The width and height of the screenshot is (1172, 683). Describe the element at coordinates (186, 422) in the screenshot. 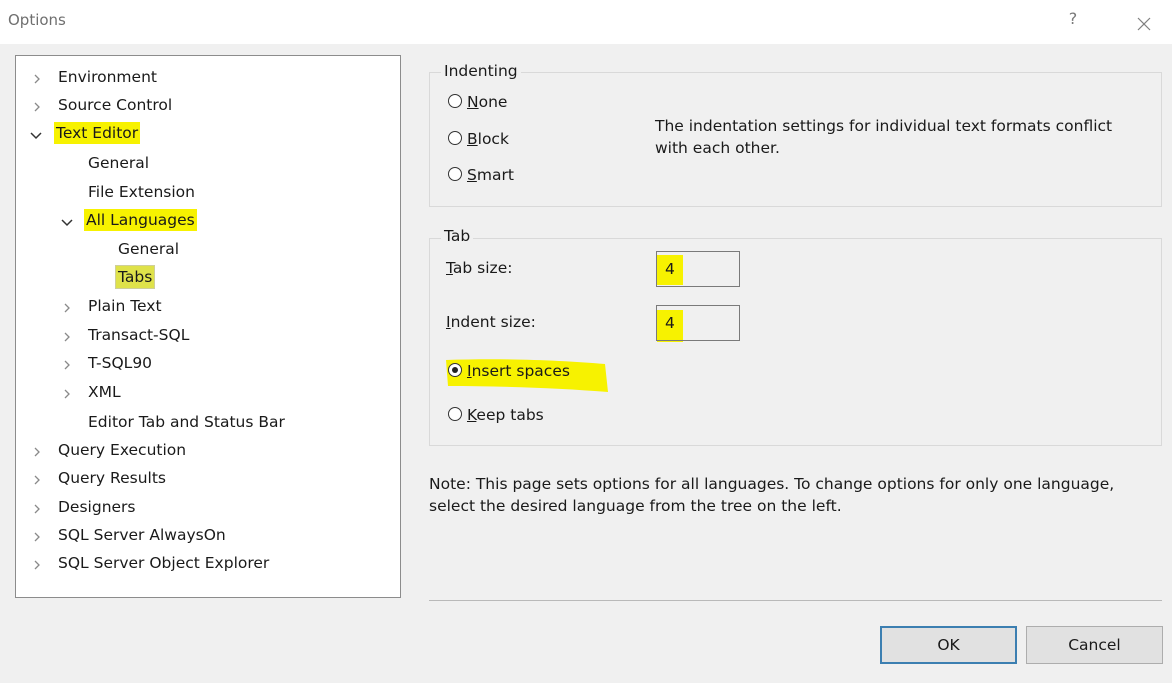

I see `tree-item-label: Editor Tab and Status Bar` at that location.